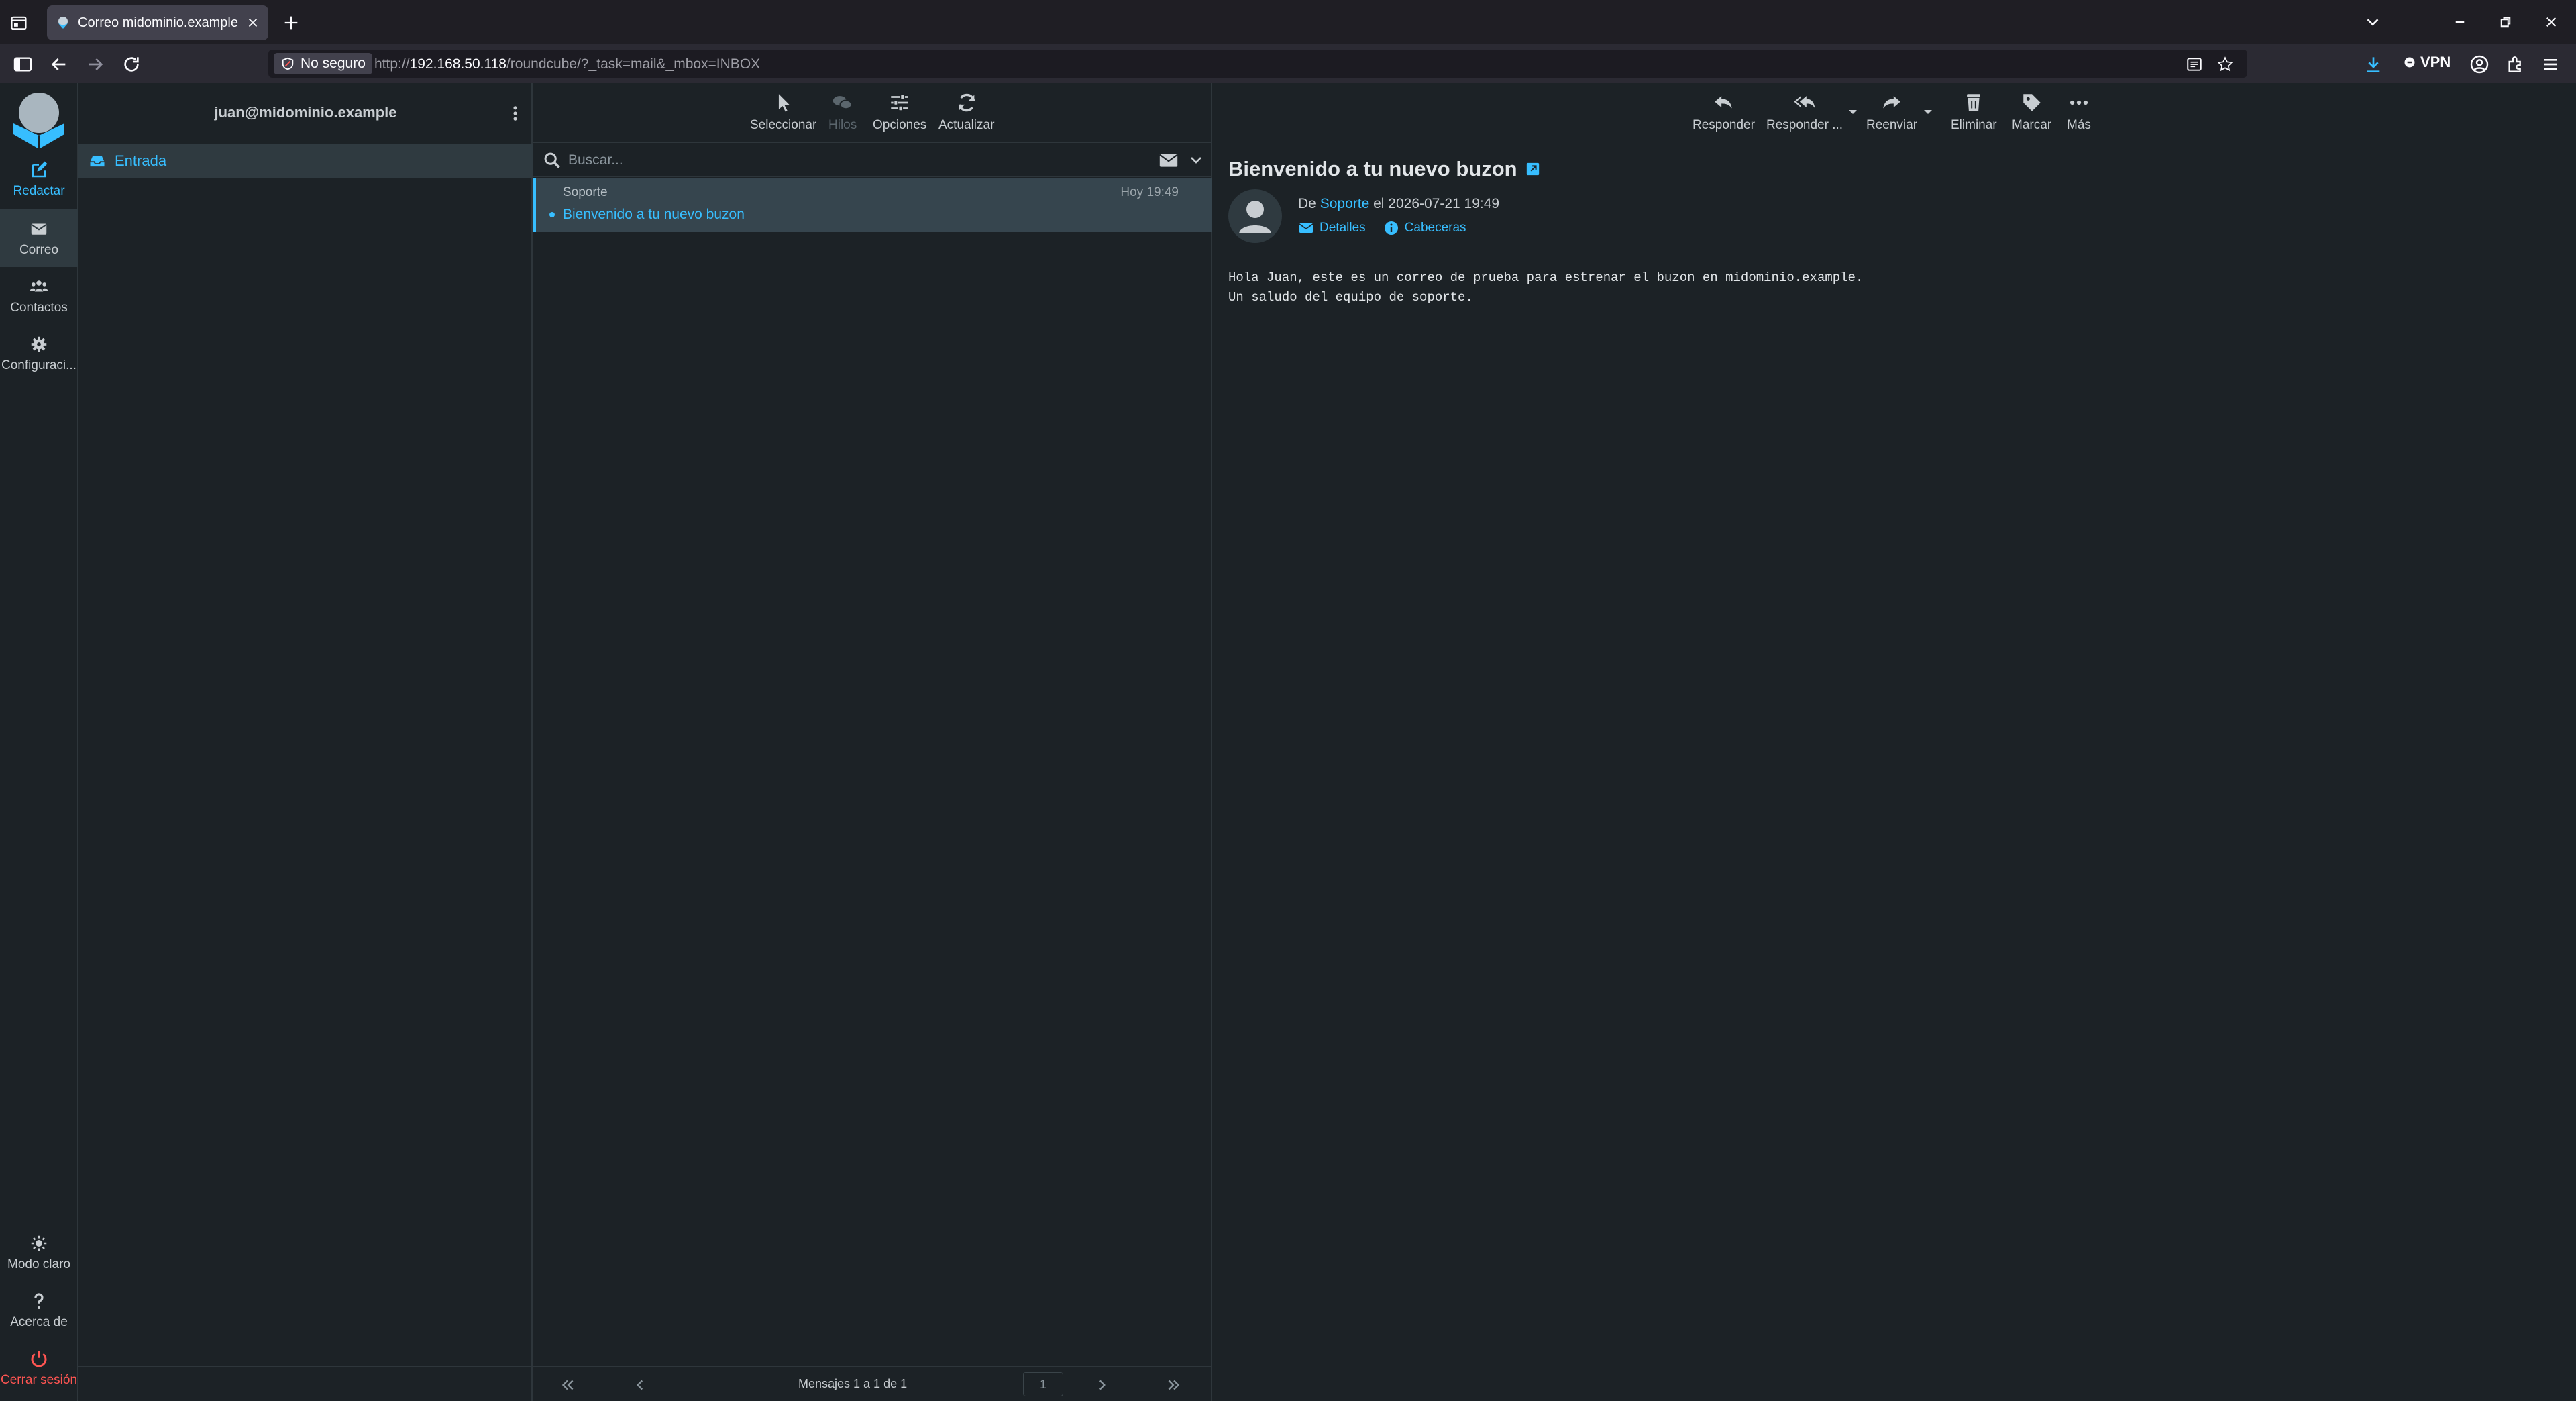 The height and width of the screenshot is (1401, 2576). I want to click on open-in-new-window-icon, so click(1532, 169).